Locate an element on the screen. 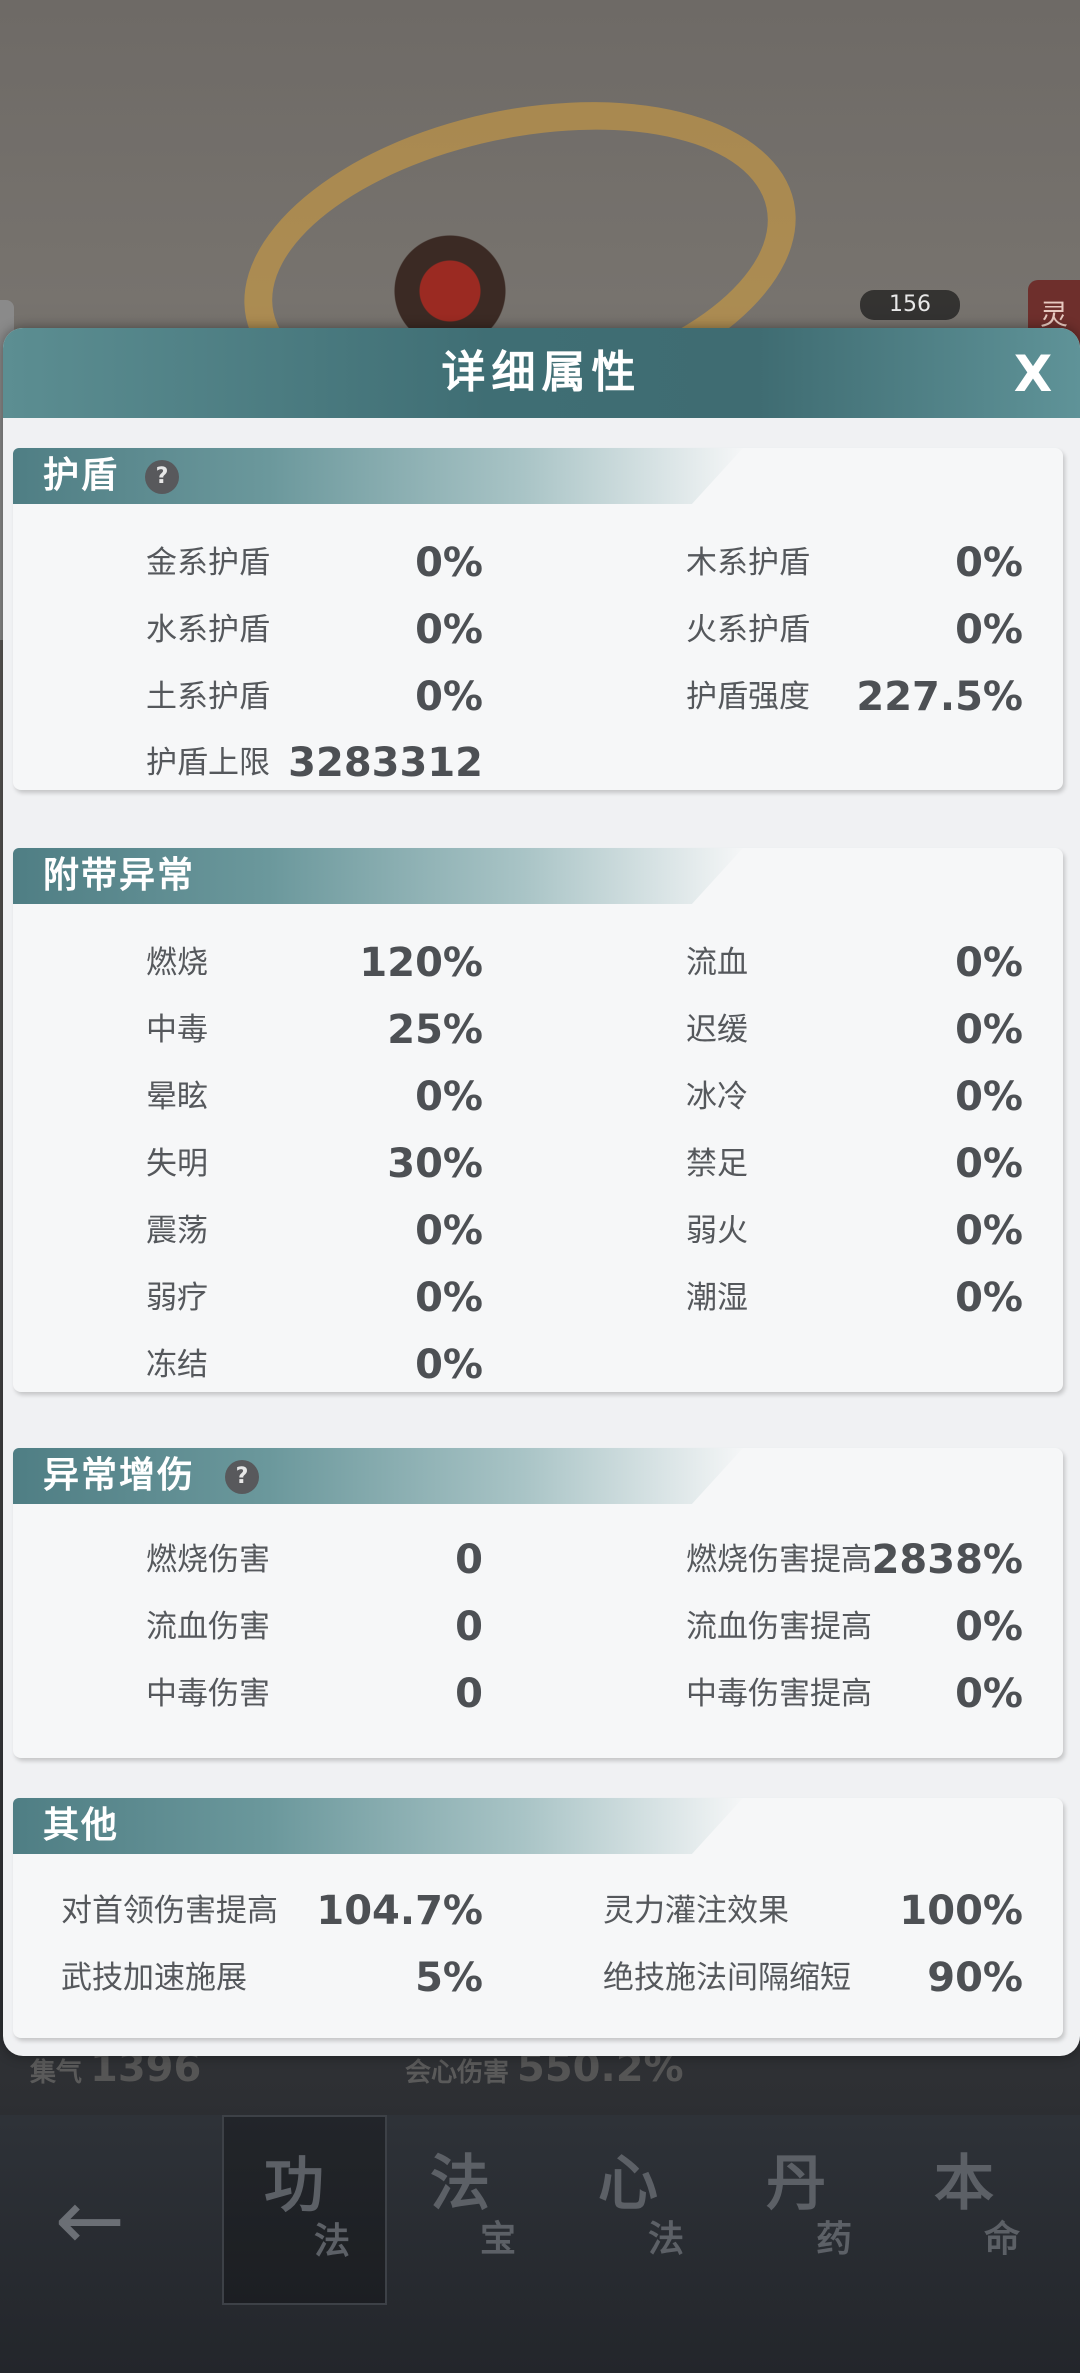 This screenshot has width=1080, height=2373. stat-label: 失明 is located at coordinates (177, 1164).